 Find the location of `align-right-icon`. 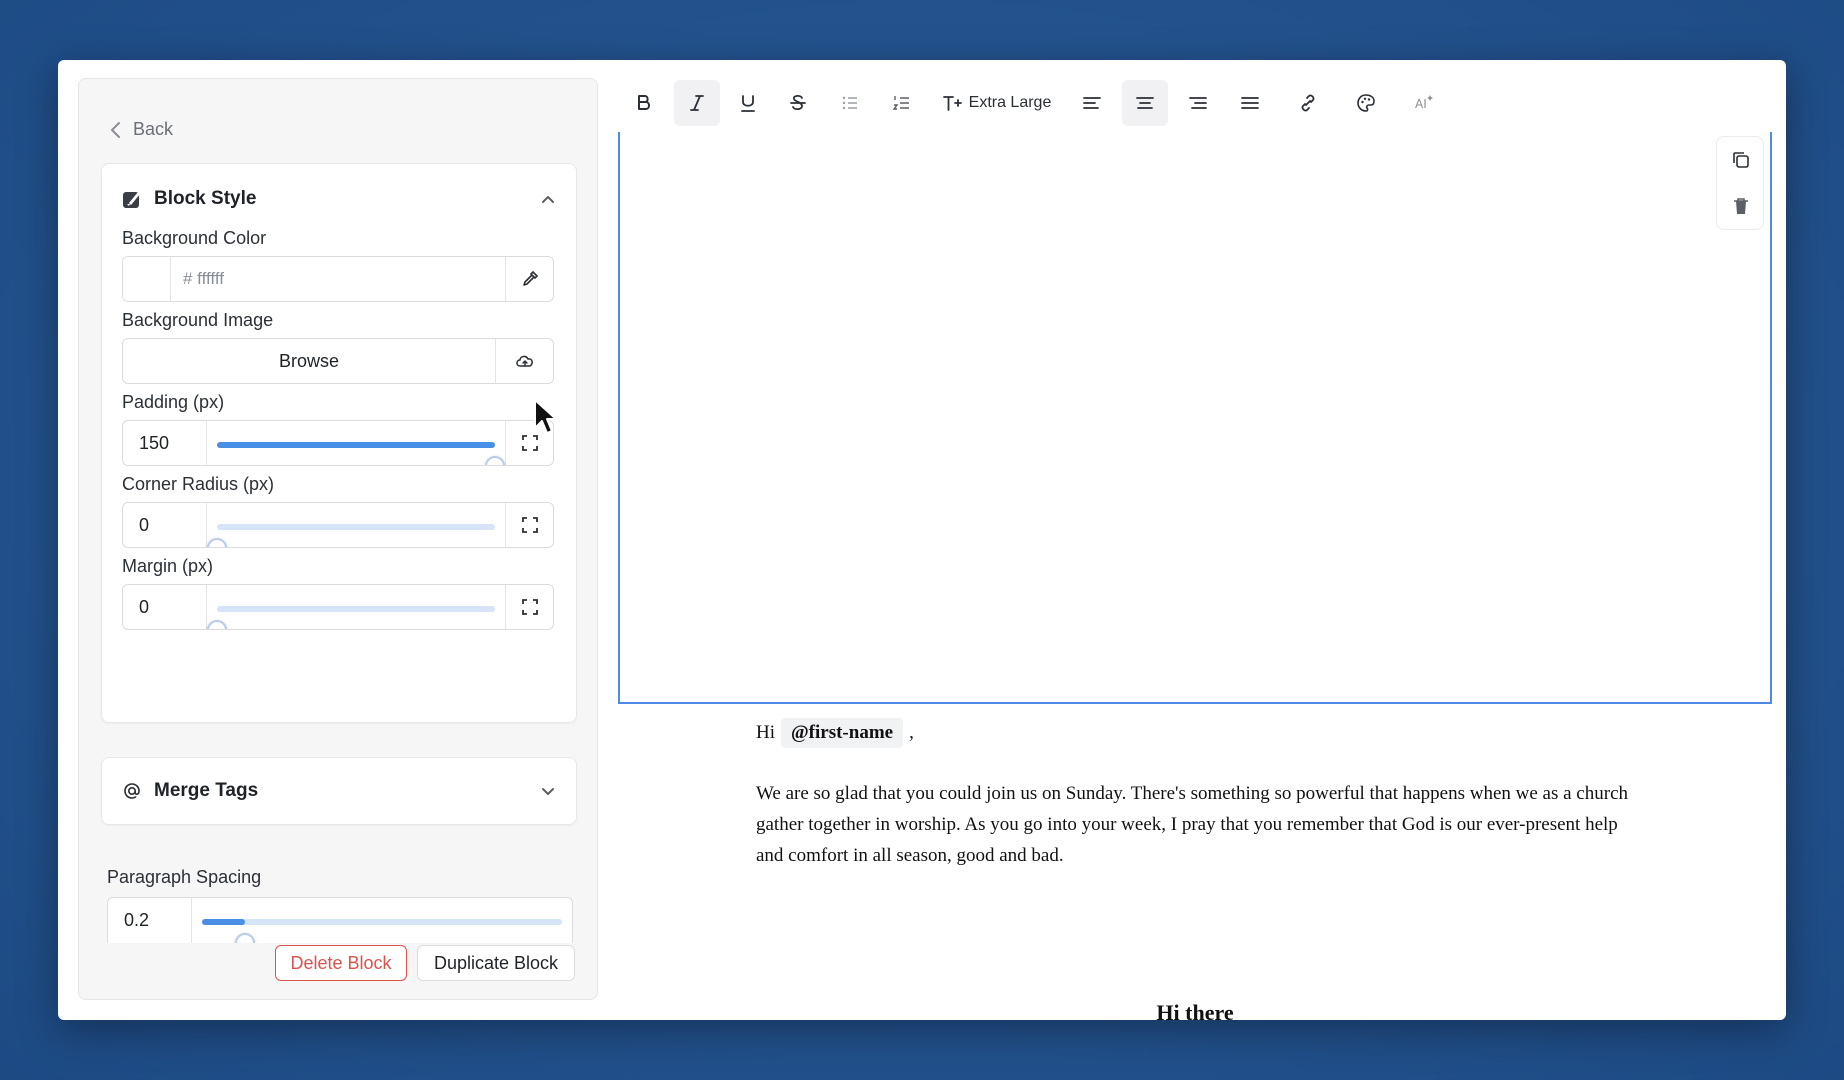

align-right-icon is located at coordinates (1198, 103).